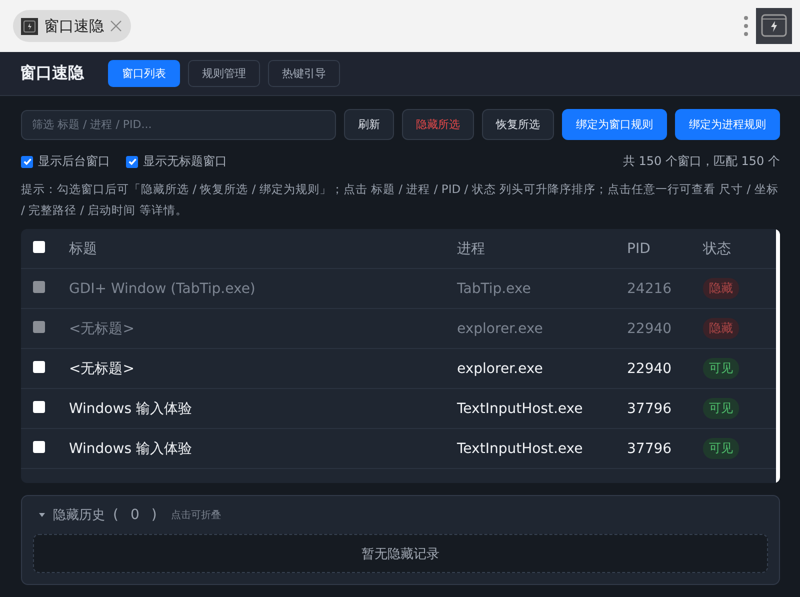 Image resolution: width=800 pixels, height=597 pixels. I want to click on toolbar-button: 绑定为窗口规则, so click(614, 124).